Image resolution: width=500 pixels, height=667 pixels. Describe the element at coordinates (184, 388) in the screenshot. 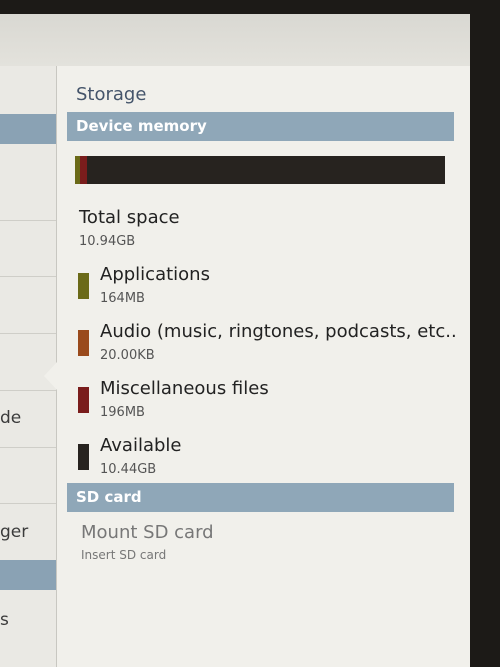

I see `misc-files-label: Miscellaneous files` at that location.